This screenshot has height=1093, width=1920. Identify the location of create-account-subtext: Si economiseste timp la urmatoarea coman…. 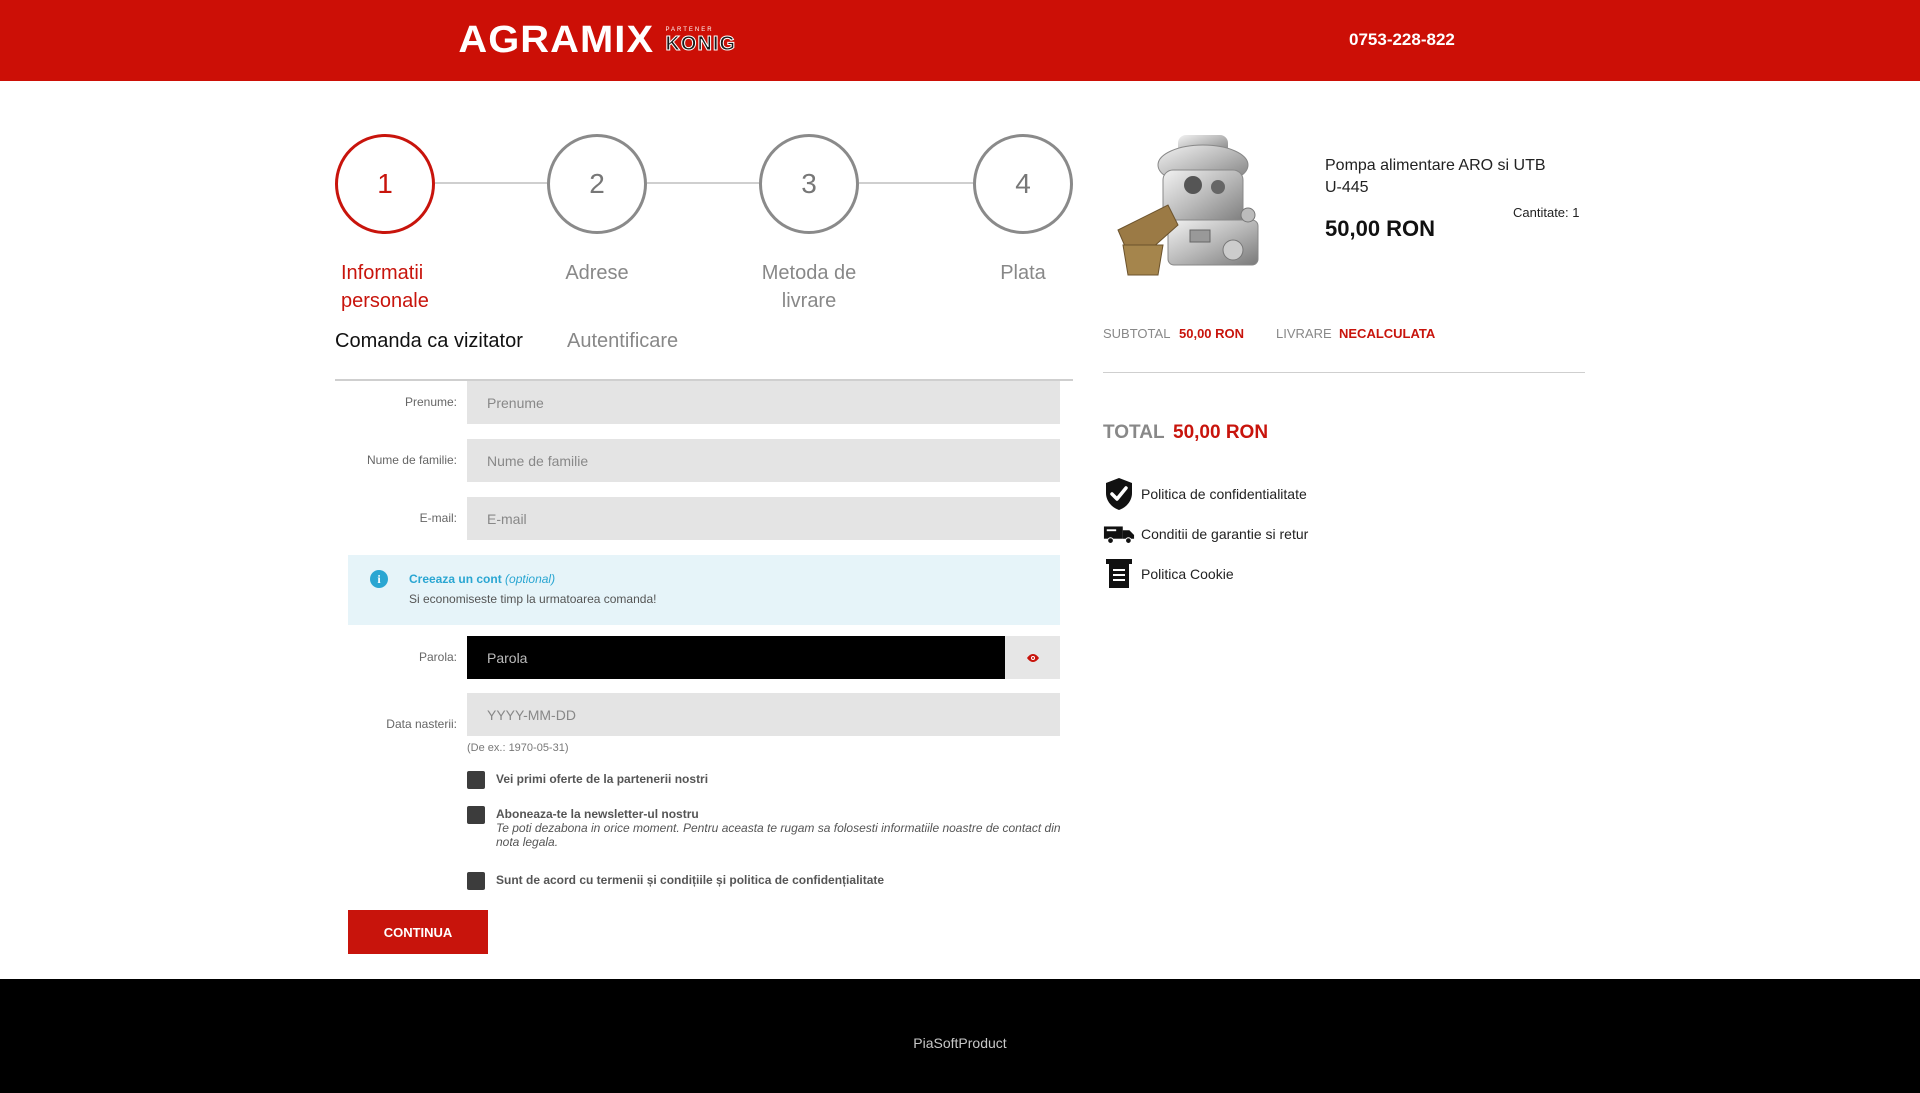
(533, 599).